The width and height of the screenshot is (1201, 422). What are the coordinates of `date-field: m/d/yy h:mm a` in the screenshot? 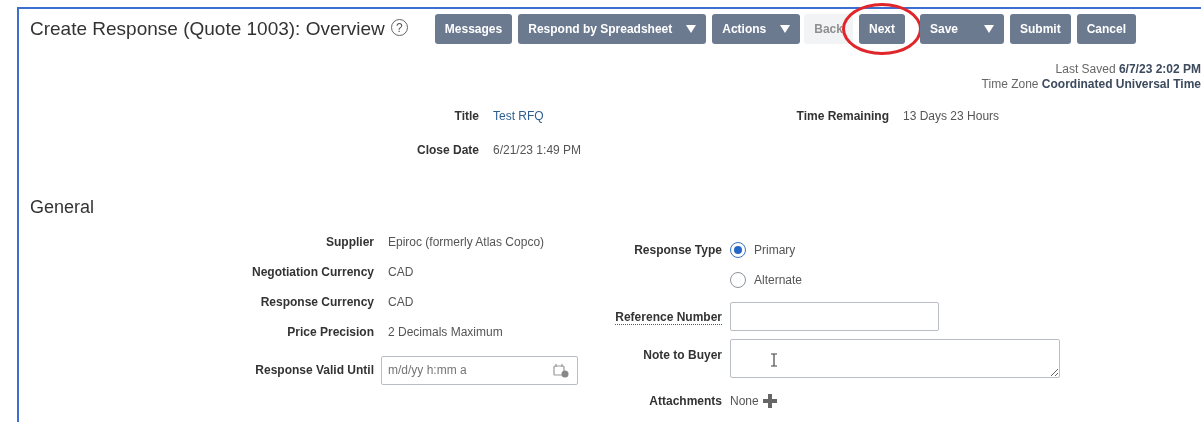 It's located at (479, 370).